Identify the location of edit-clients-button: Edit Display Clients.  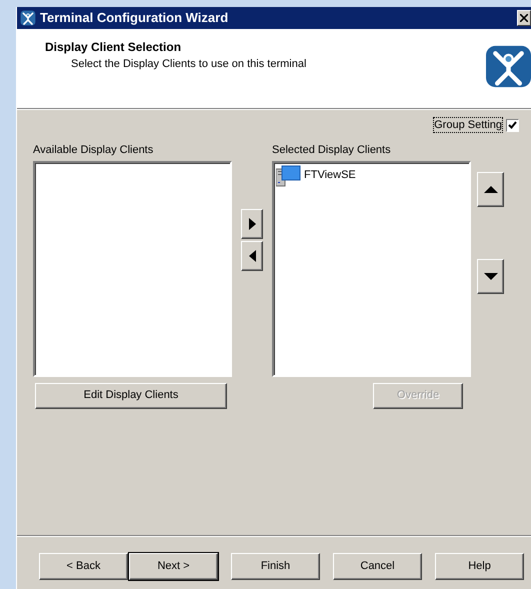
(131, 395).